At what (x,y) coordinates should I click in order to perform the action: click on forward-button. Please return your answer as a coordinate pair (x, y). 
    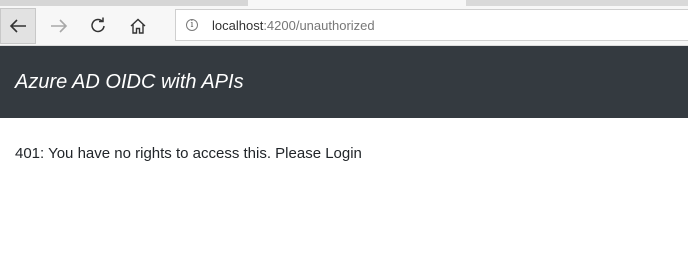
    Looking at the image, I should click on (59, 26).